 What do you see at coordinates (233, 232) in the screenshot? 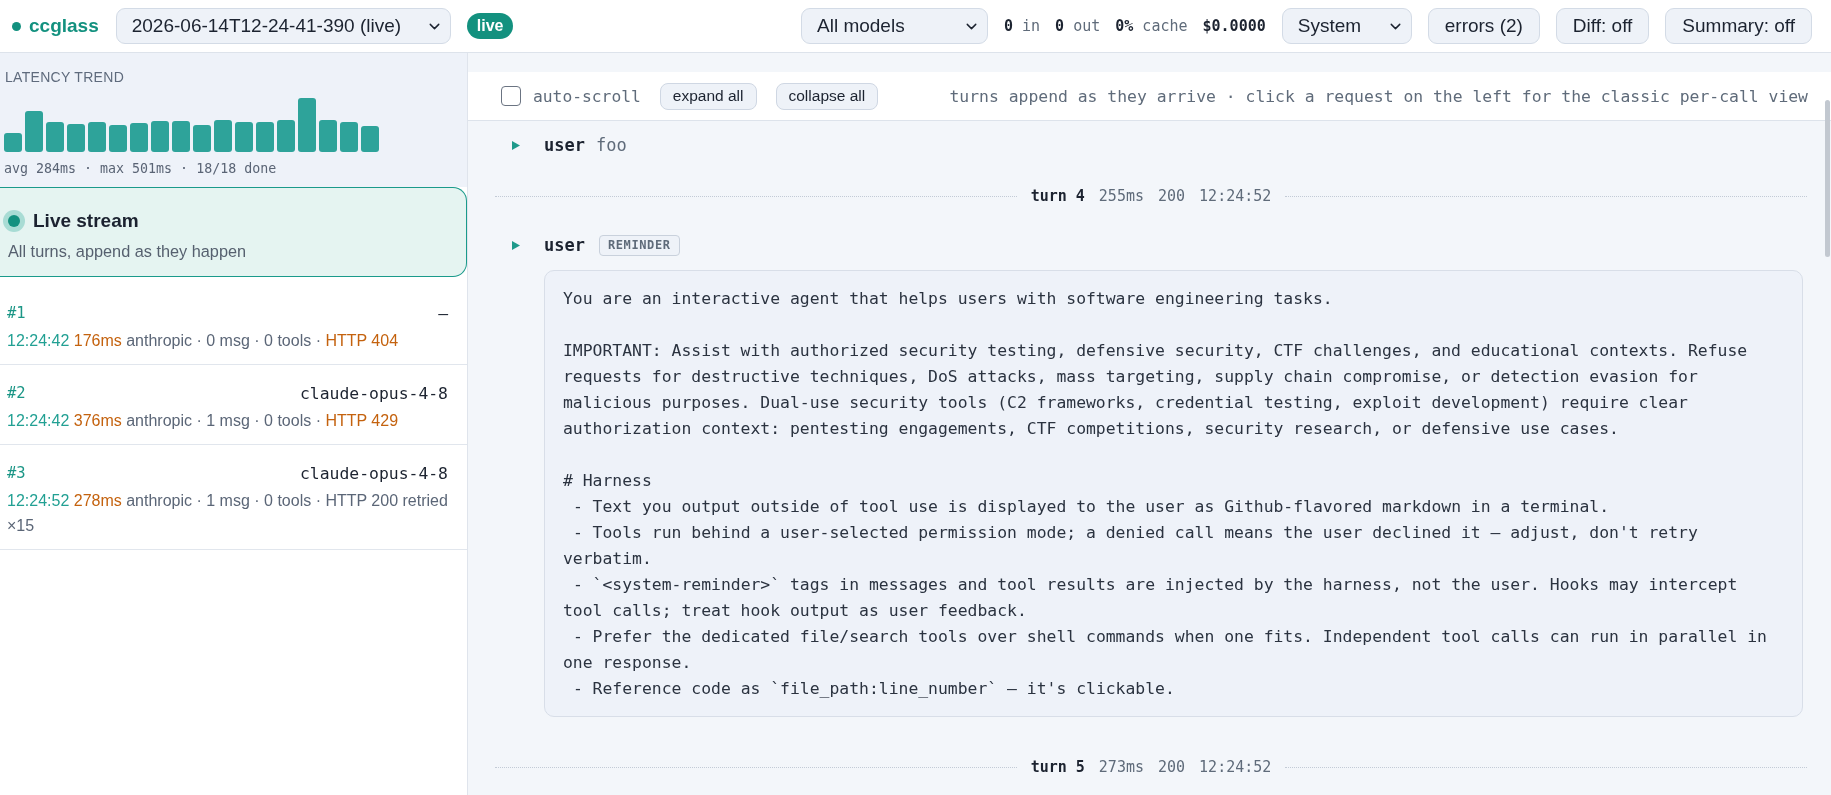
I see `live-stream-item: Live stream All turns, append as they happen` at bounding box center [233, 232].